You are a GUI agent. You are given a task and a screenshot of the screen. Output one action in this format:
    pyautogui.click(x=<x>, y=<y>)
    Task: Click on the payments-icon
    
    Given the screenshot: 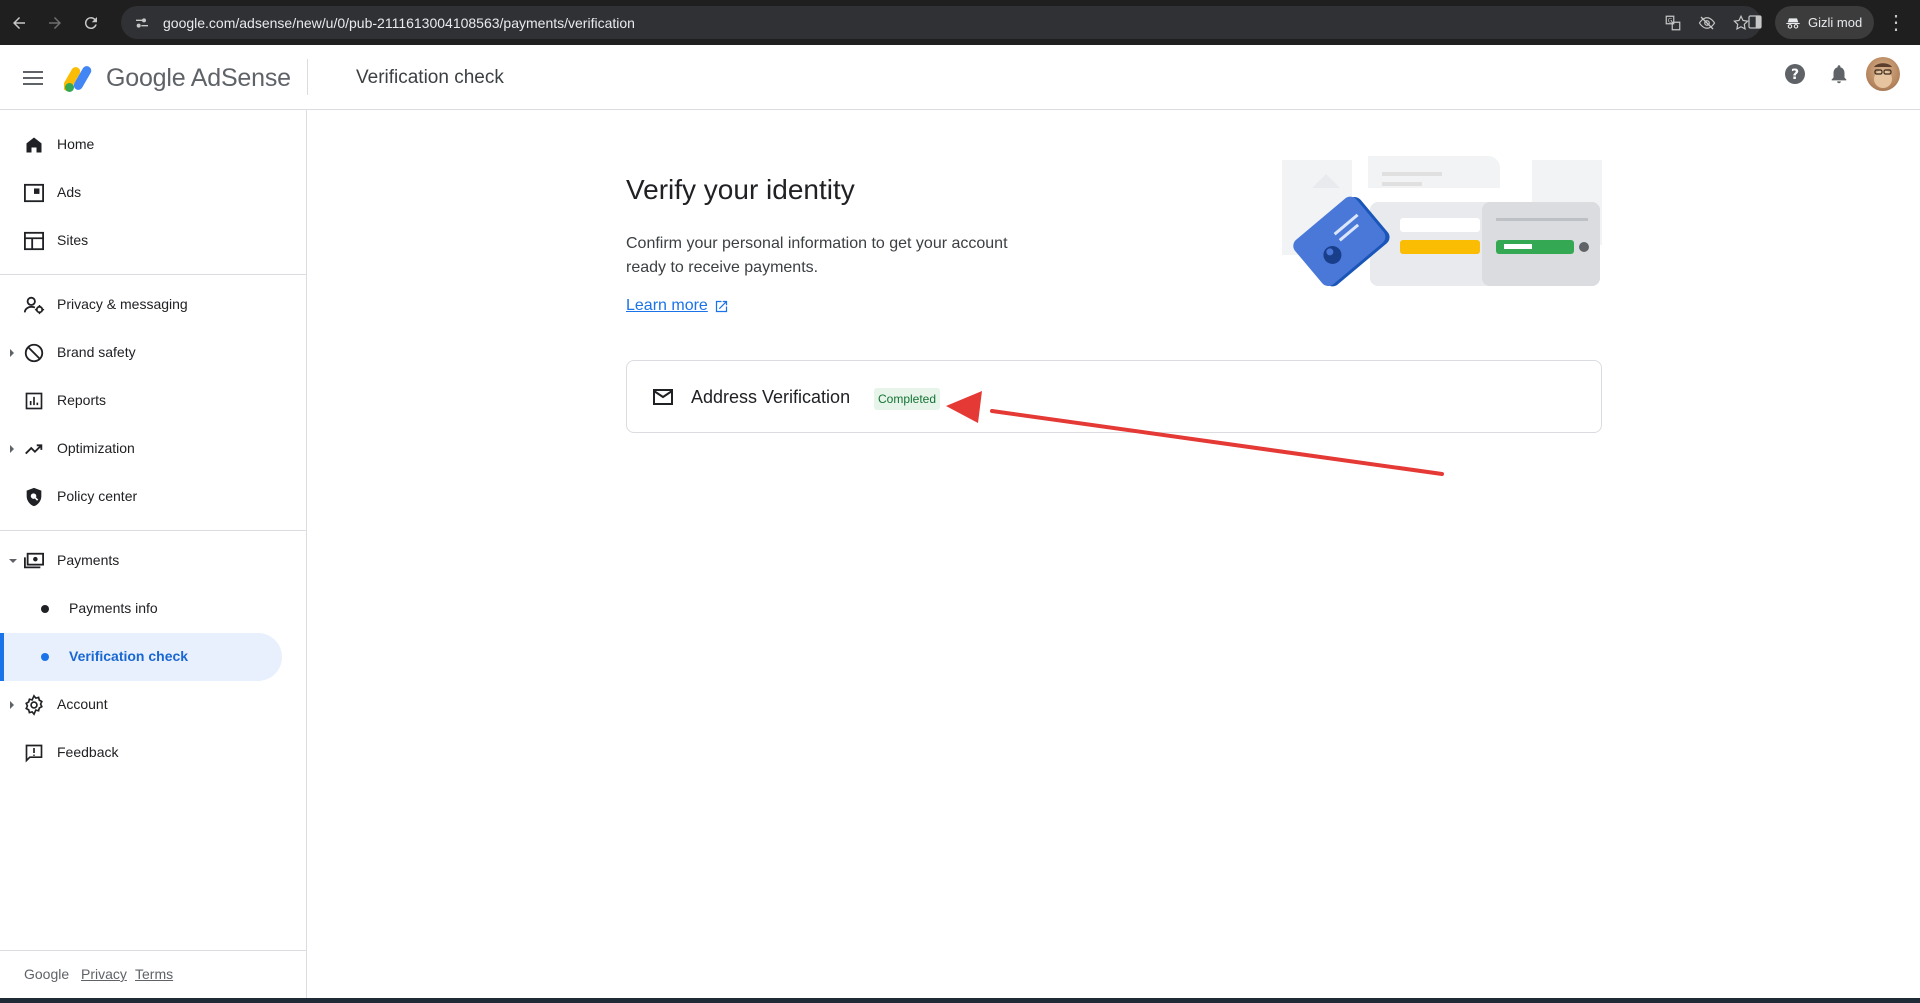 What is the action you would take?
    pyautogui.click(x=34, y=561)
    